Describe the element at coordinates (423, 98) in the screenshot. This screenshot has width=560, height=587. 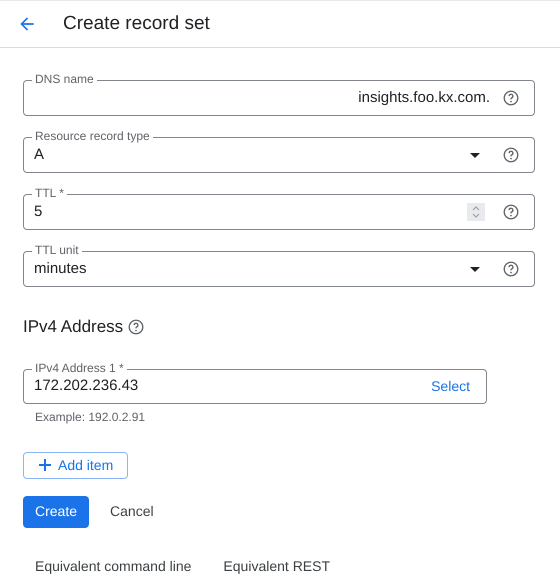
I see `field-value: insights.foo.kx.com.` at that location.